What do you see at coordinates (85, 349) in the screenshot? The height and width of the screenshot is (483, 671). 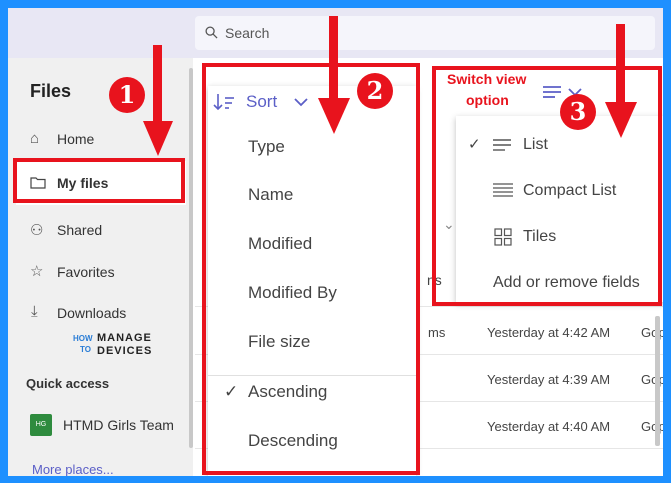 I see `logo-text: TO` at bounding box center [85, 349].